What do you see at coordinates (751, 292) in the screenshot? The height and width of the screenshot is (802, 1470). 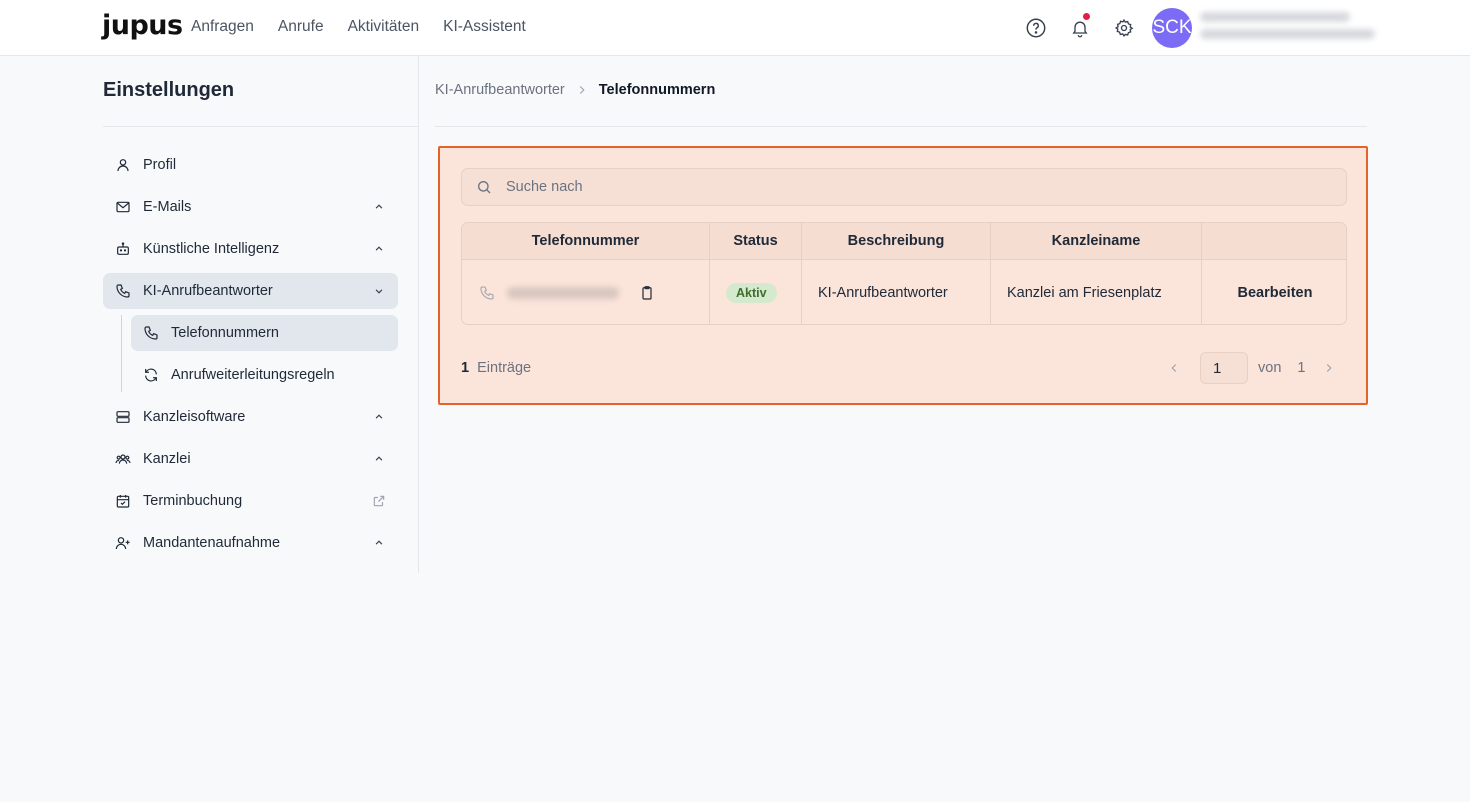 I see `status-badge: Aktiv` at bounding box center [751, 292].